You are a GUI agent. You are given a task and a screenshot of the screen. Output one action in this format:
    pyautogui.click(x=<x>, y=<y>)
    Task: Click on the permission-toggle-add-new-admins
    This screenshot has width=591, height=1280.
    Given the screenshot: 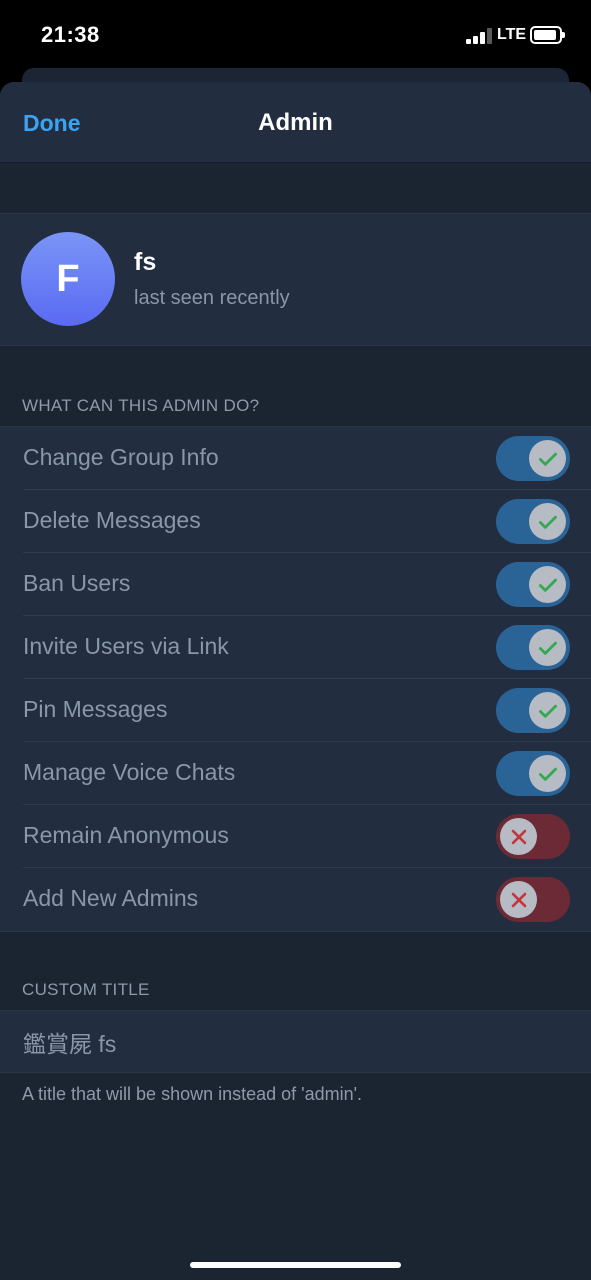 What is the action you would take?
    pyautogui.click(x=533, y=899)
    